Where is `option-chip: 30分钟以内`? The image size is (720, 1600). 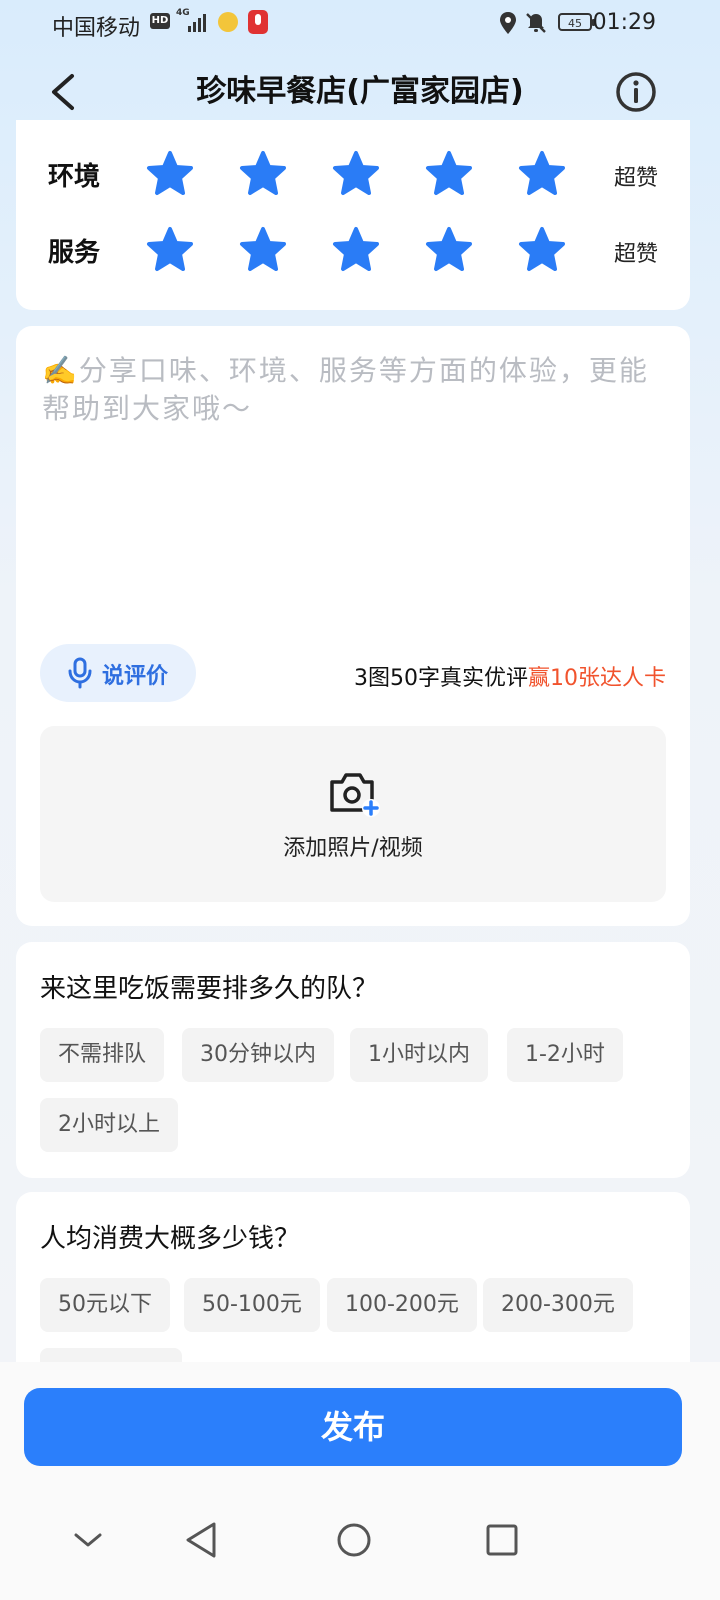 option-chip: 30分钟以内 is located at coordinates (258, 1055).